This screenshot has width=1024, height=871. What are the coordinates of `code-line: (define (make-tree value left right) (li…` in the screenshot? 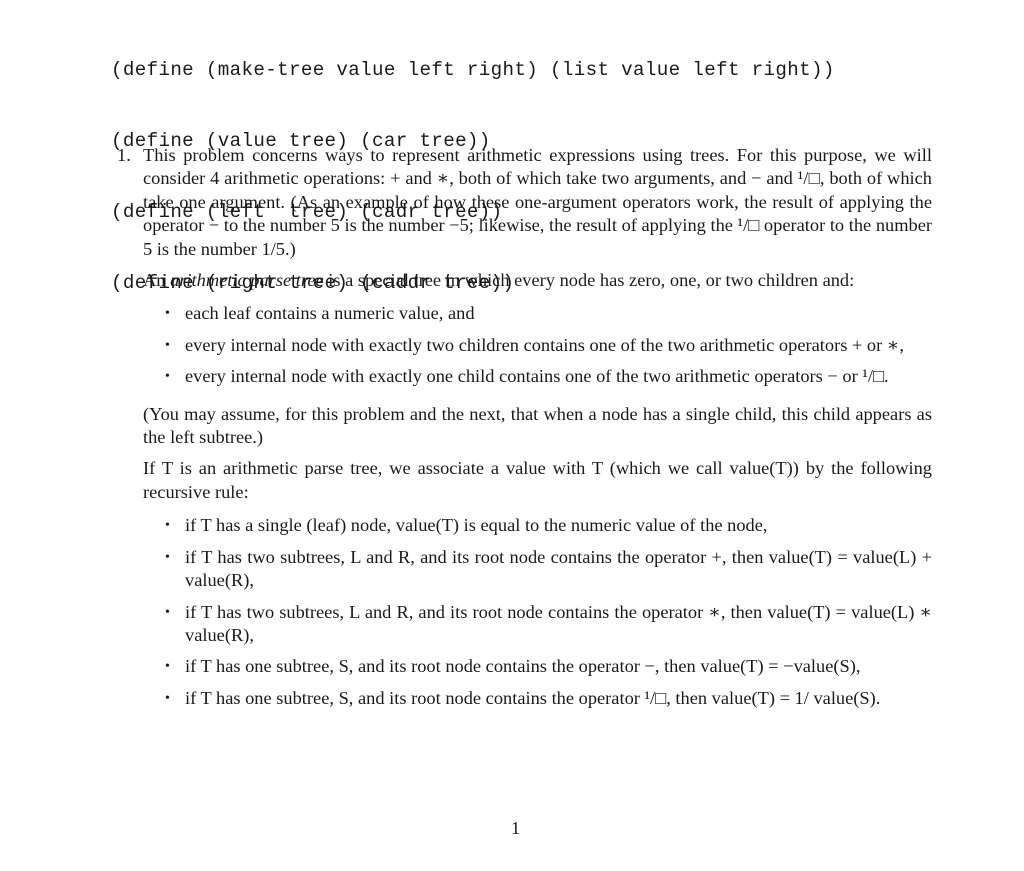 It's located at (473, 70).